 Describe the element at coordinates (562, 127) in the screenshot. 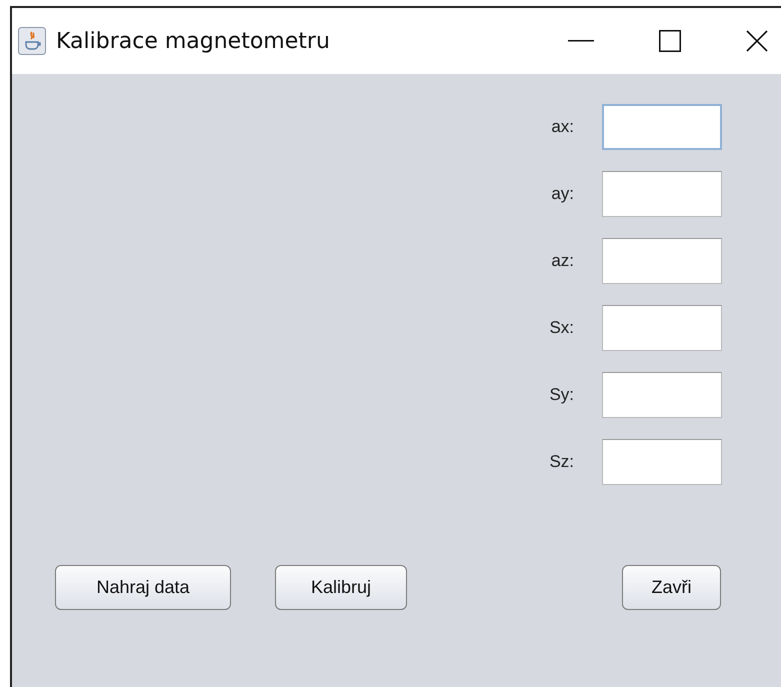

I see `field-label: ax:` at that location.